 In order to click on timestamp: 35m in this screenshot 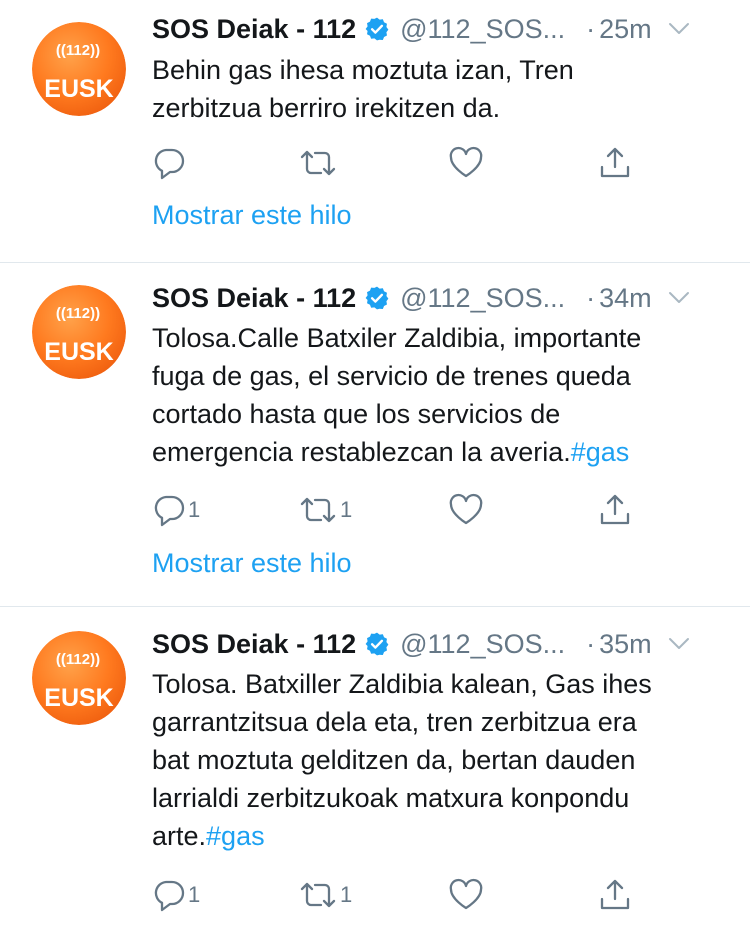, I will do `click(625, 644)`.